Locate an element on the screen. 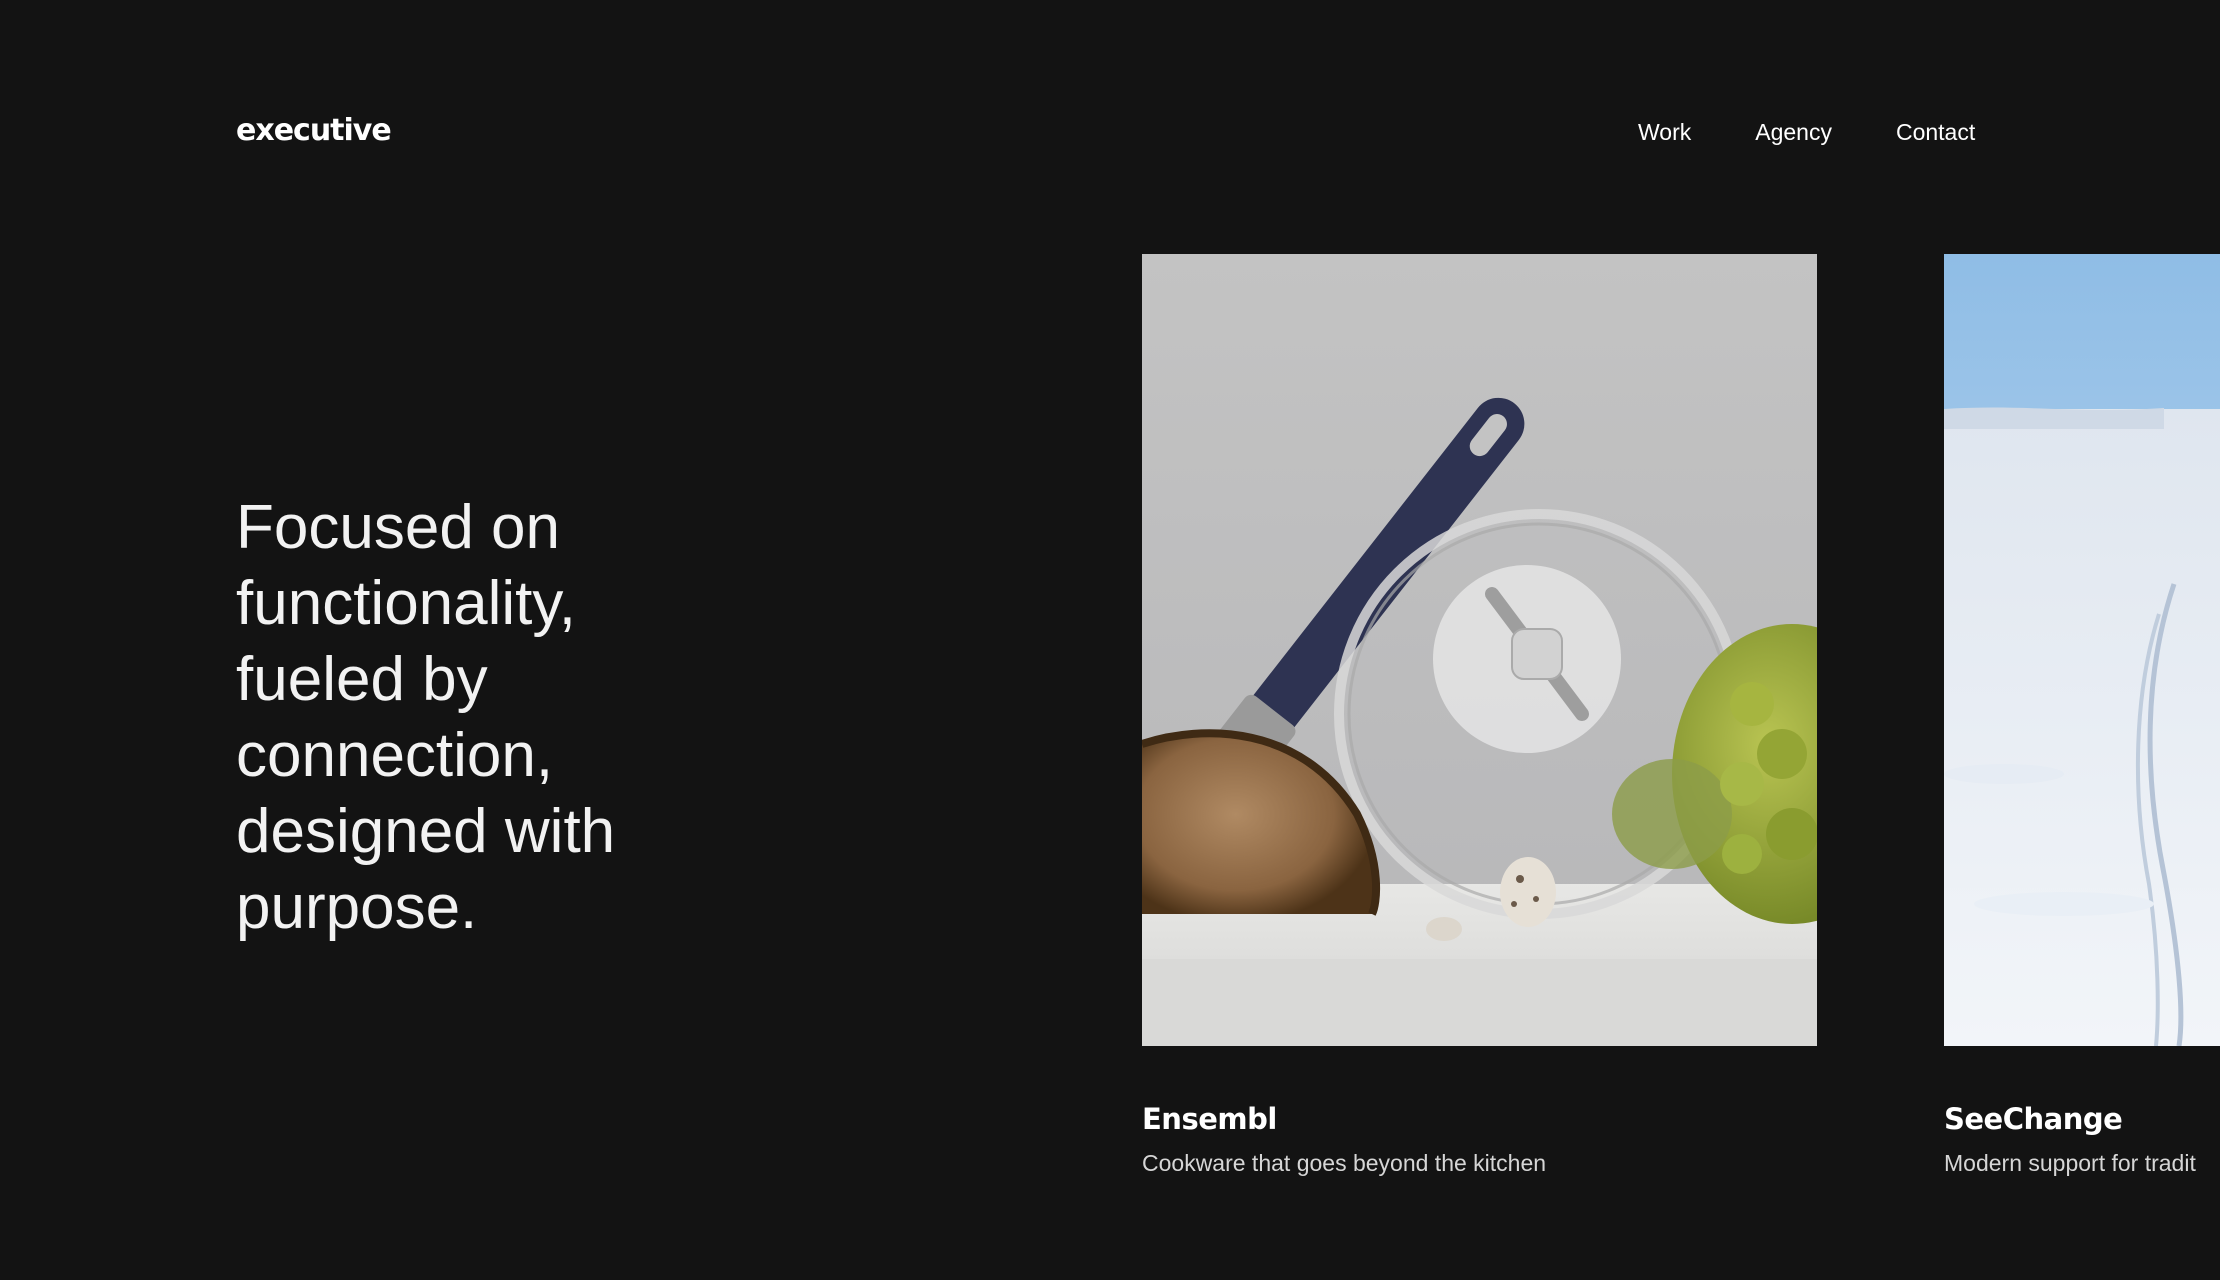 The width and height of the screenshot is (2220, 1280). project-title-ensembl: Ensembl is located at coordinates (1209, 1119).